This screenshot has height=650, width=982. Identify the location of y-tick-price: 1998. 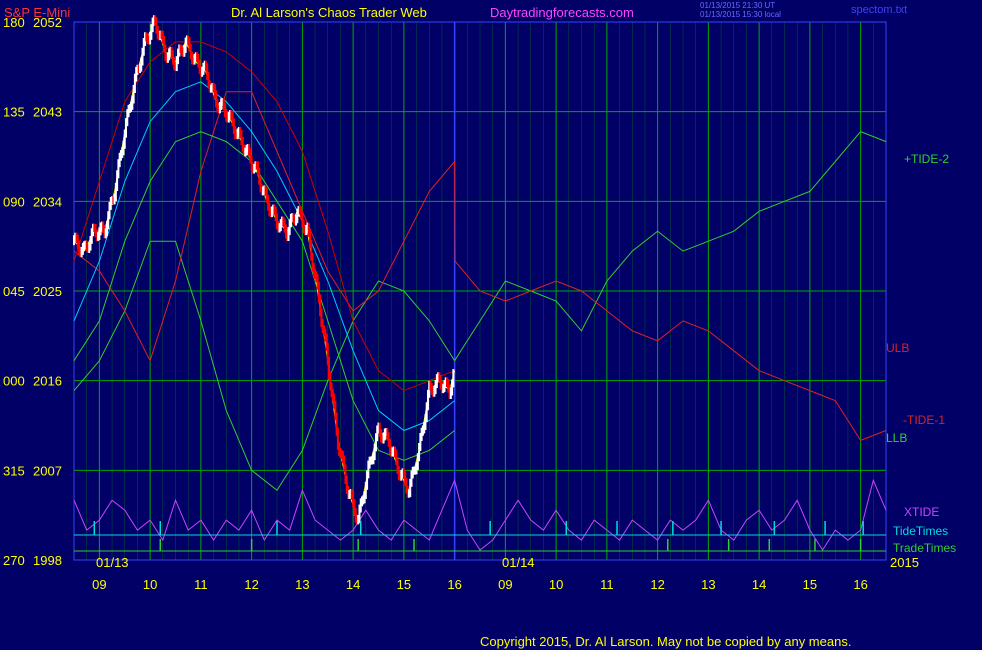
(47, 560).